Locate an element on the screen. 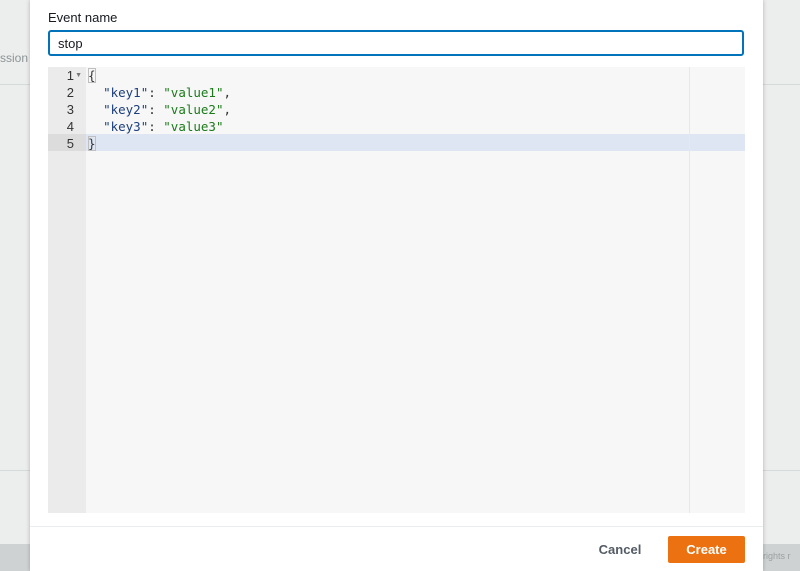  code-line: "key1": "value1", is located at coordinates (159, 92).